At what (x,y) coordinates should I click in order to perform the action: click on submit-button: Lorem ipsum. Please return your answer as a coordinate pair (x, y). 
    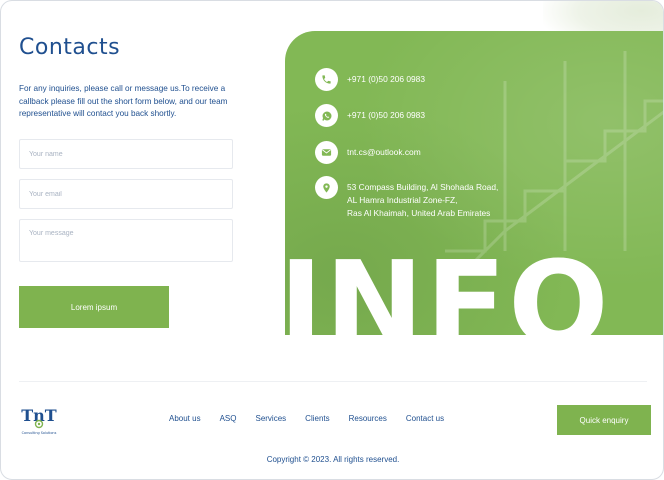
    Looking at the image, I should click on (94, 307).